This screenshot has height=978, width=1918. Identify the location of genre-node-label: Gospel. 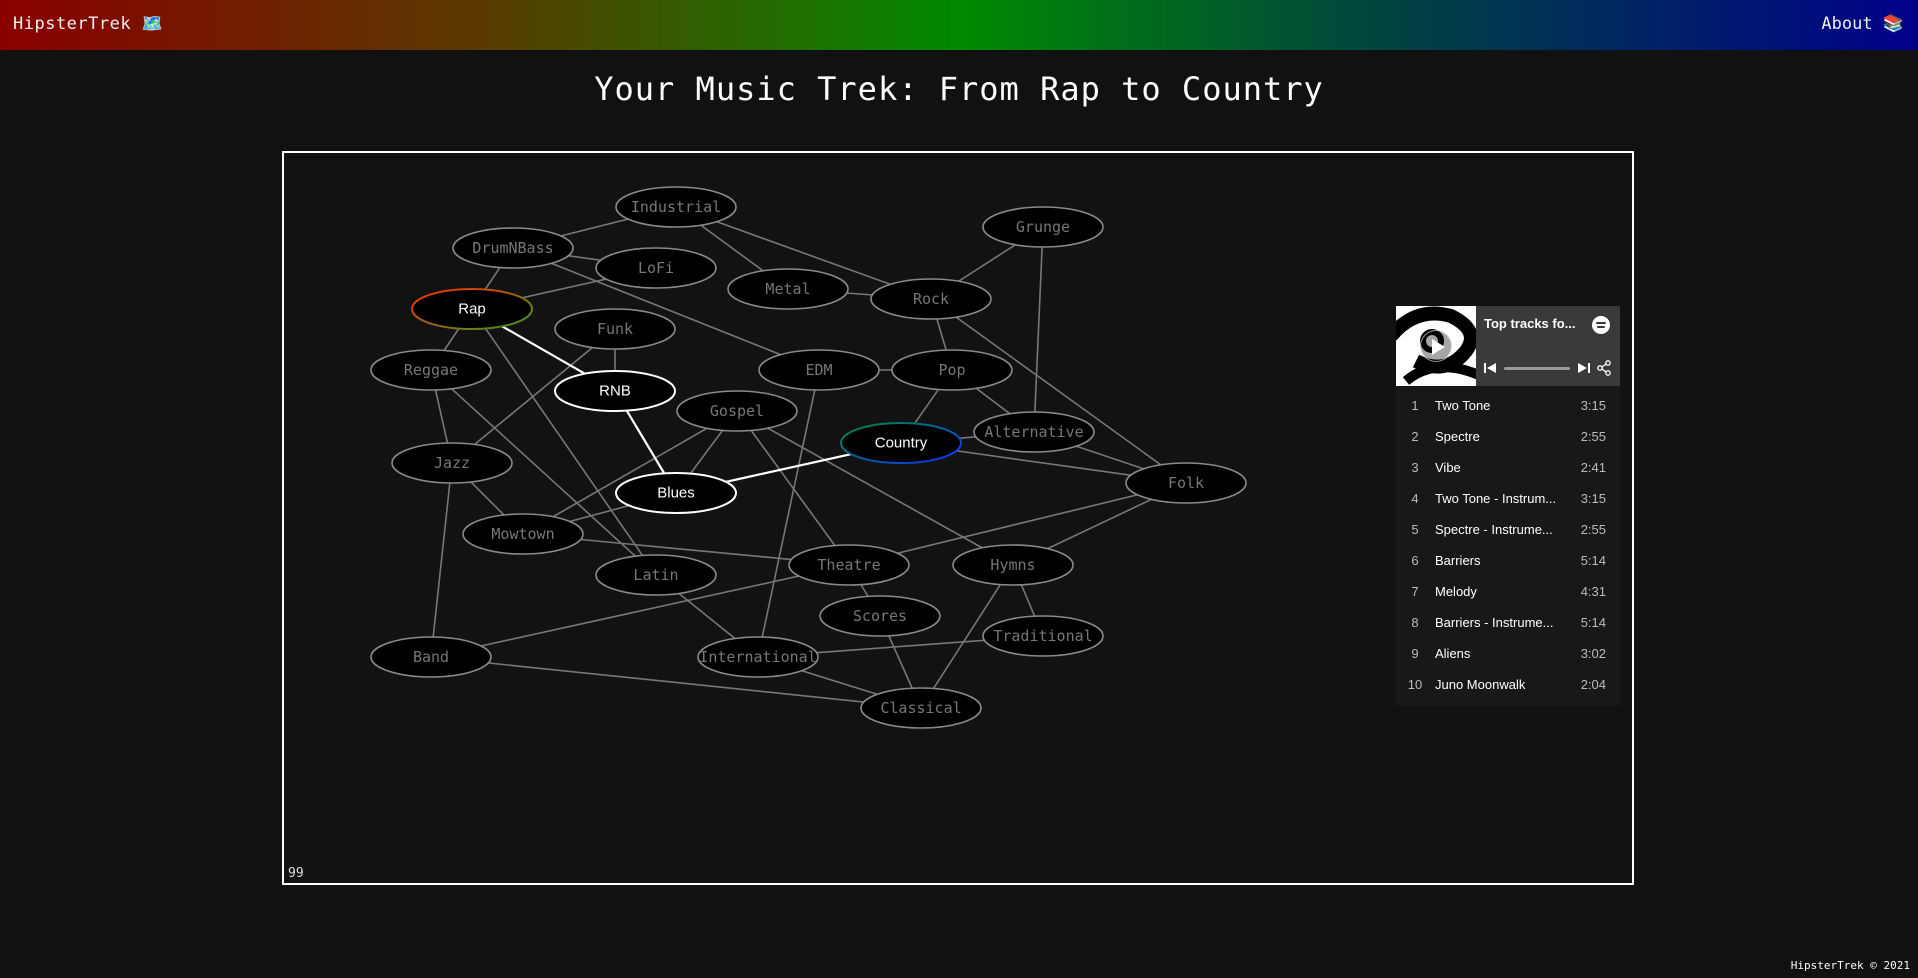
(737, 411).